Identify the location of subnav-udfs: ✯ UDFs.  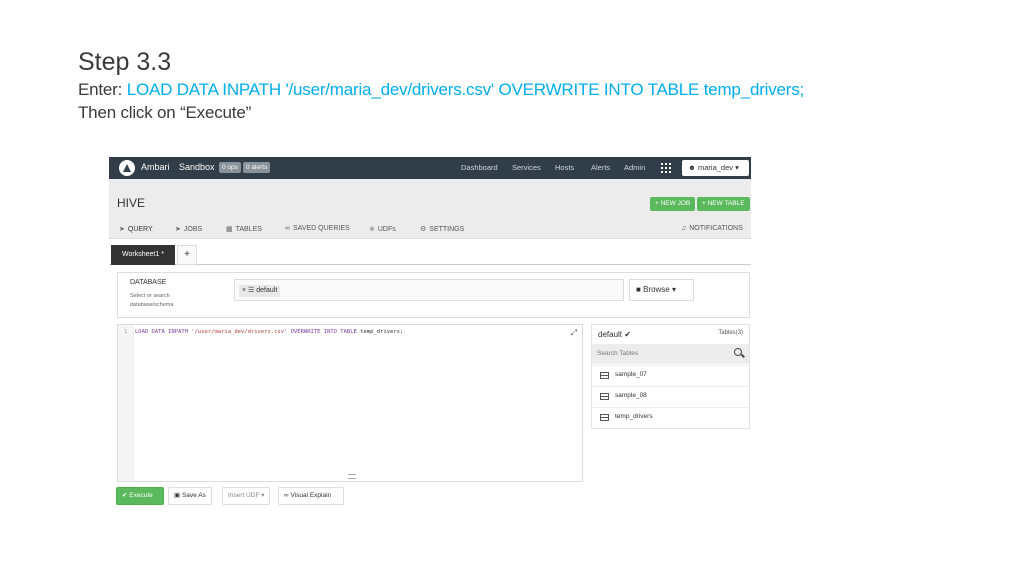
(382, 229).